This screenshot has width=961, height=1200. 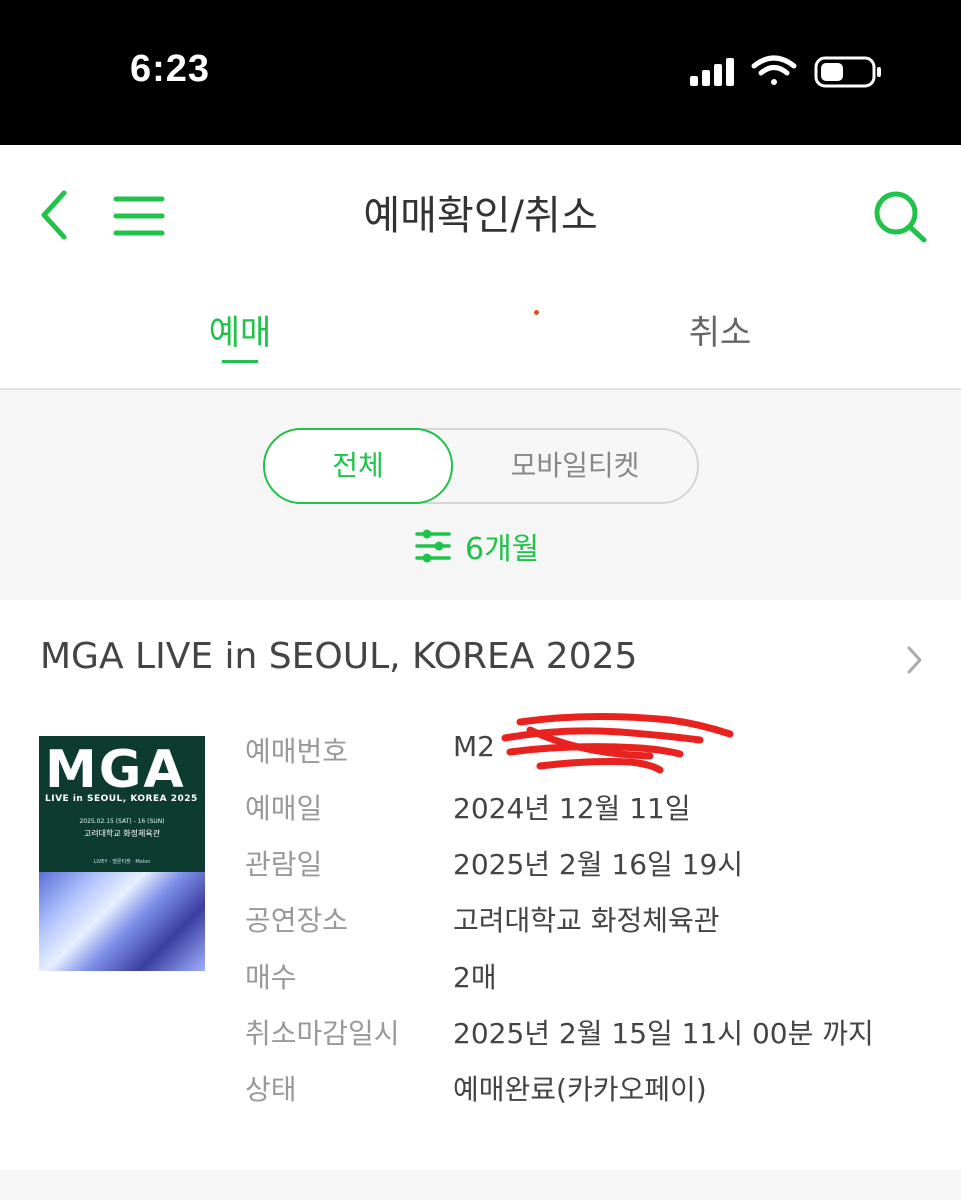 I want to click on search-icon, so click(x=900, y=217).